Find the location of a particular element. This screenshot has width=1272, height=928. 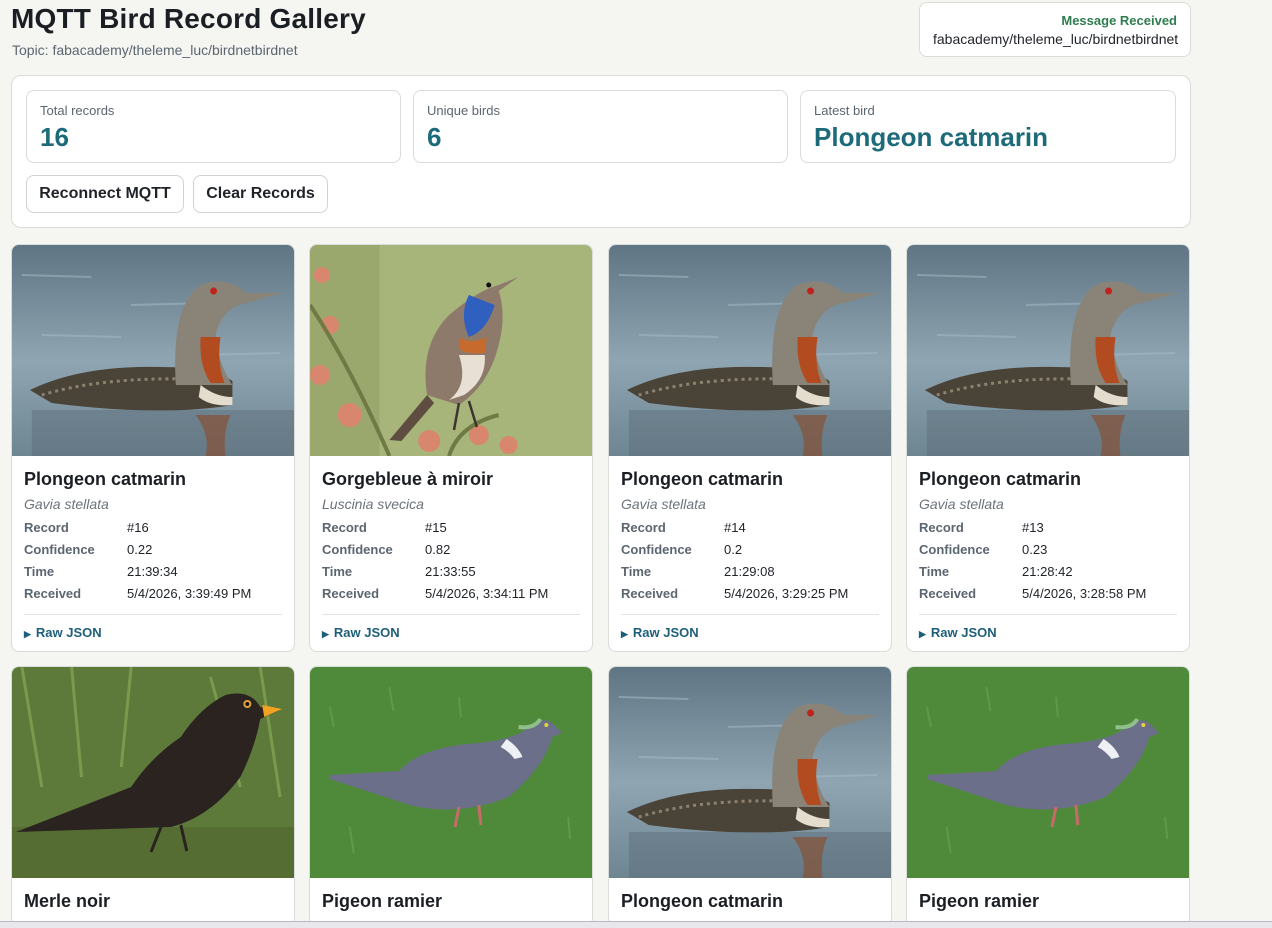

status-label: Message Received is located at coordinates (1119, 20).